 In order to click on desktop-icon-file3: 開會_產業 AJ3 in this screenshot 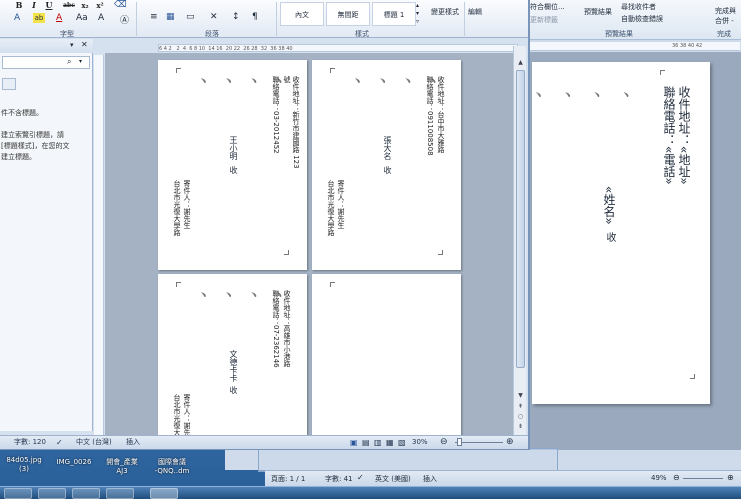, I will do `click(122, 467)`.